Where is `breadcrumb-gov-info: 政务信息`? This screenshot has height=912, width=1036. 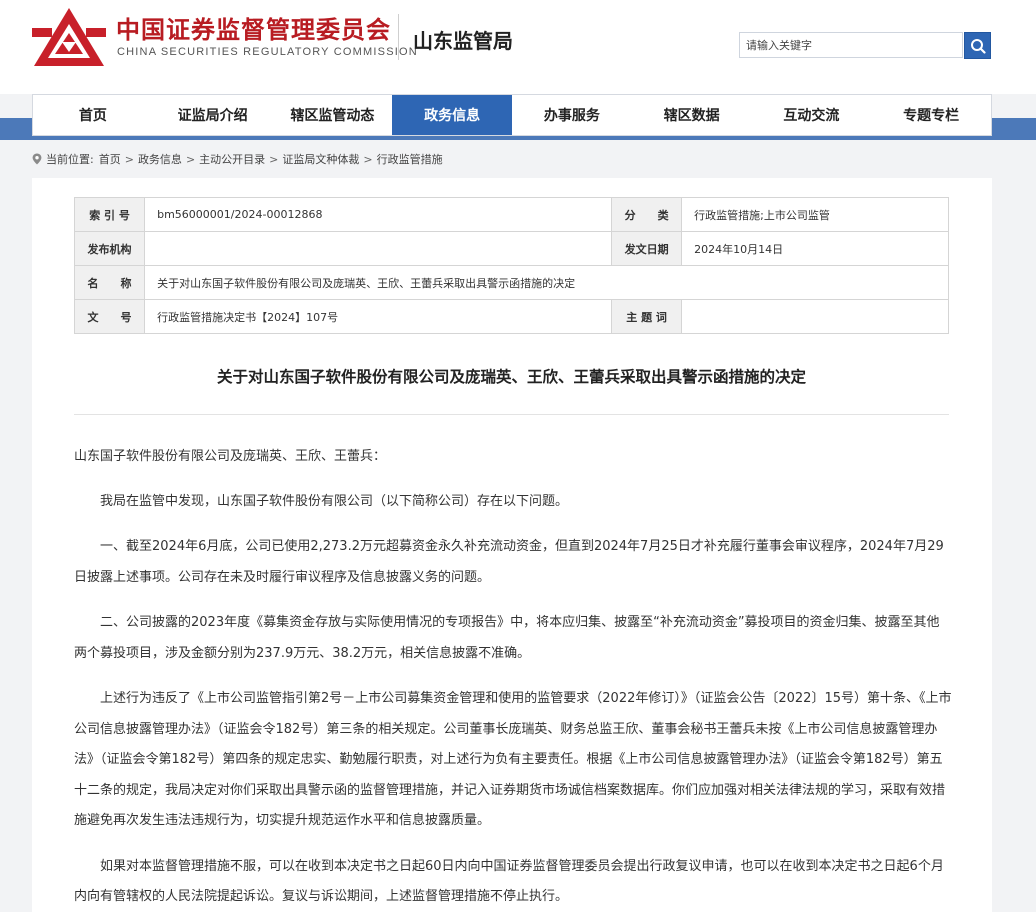 breadcrumb-gov-info: 政务信息 is located at coordinates (160, 159).